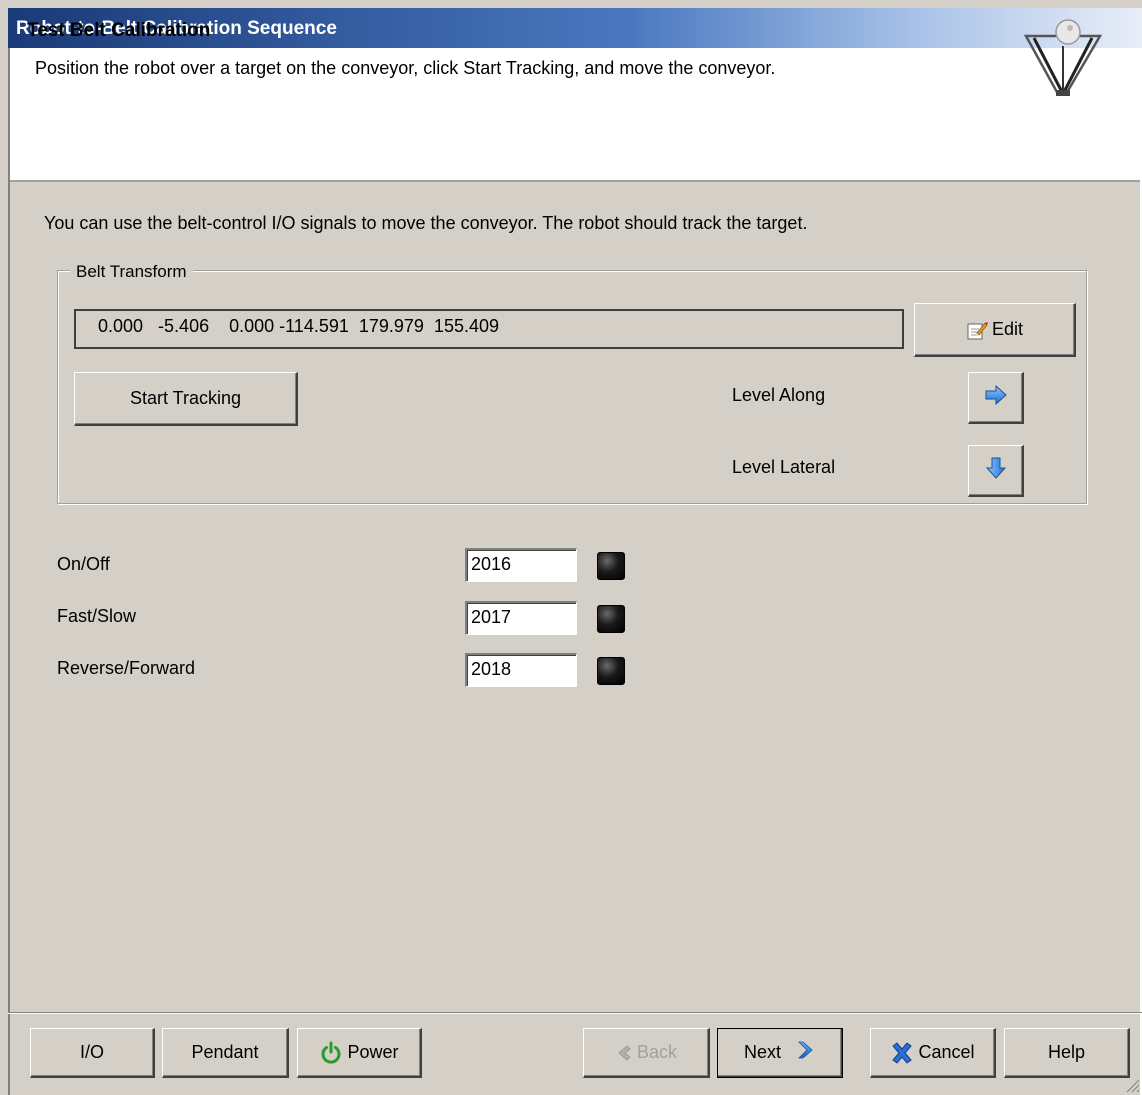 The height and width of the screenshot is (1095, 1142). Describe the element at coordinates (1067, 1053) in the screenshot. I see `help-button: Help` at that location.